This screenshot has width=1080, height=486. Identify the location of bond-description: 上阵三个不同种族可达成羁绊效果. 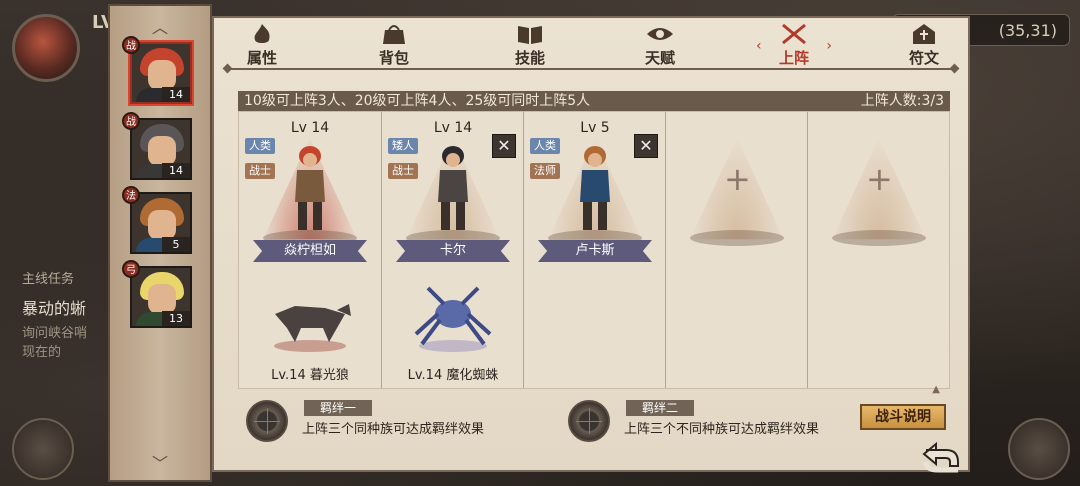
(722, 429).